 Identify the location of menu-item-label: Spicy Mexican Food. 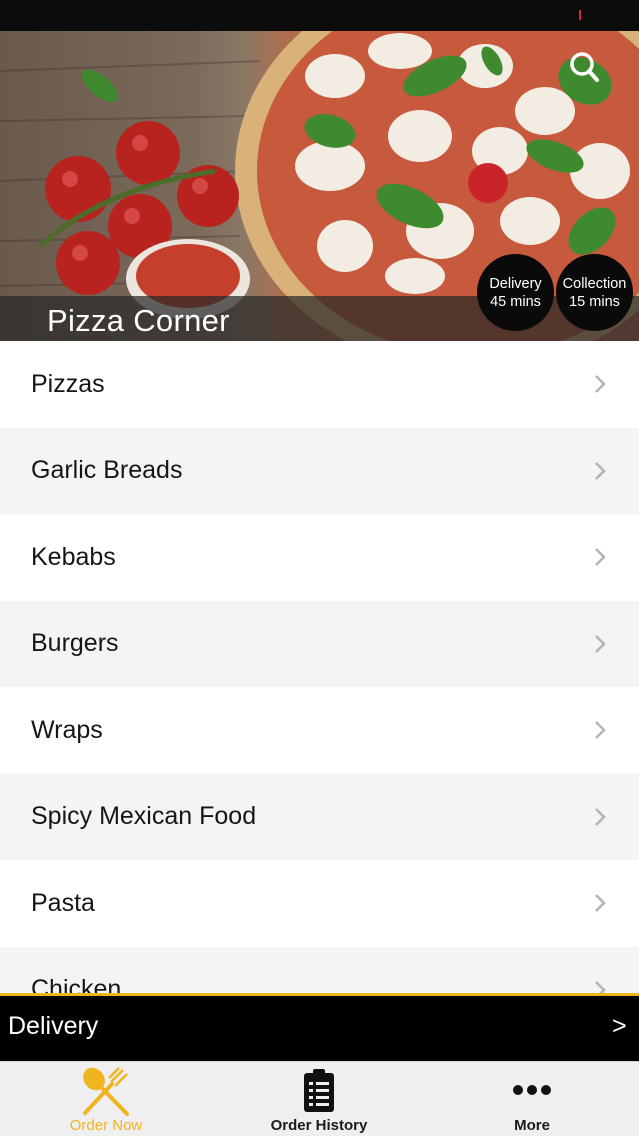
(144, 816).